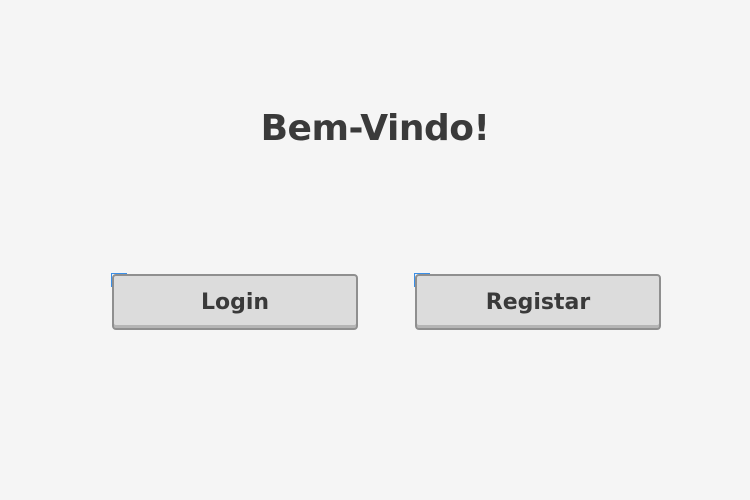  I want to click on register-button: Registar, so click(538, 302).